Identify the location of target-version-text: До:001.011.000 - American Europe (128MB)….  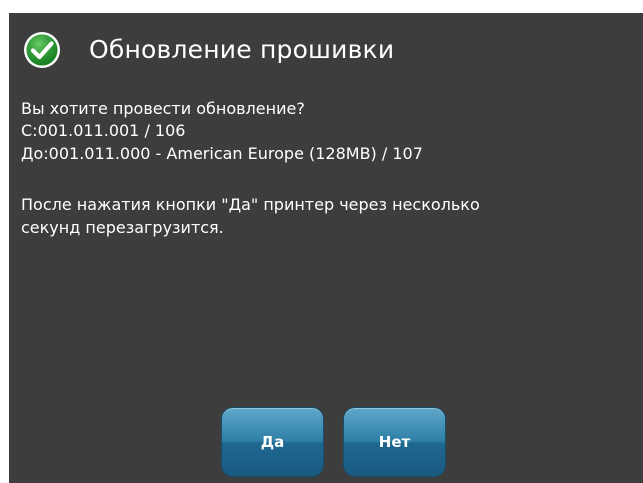
(222, 153).